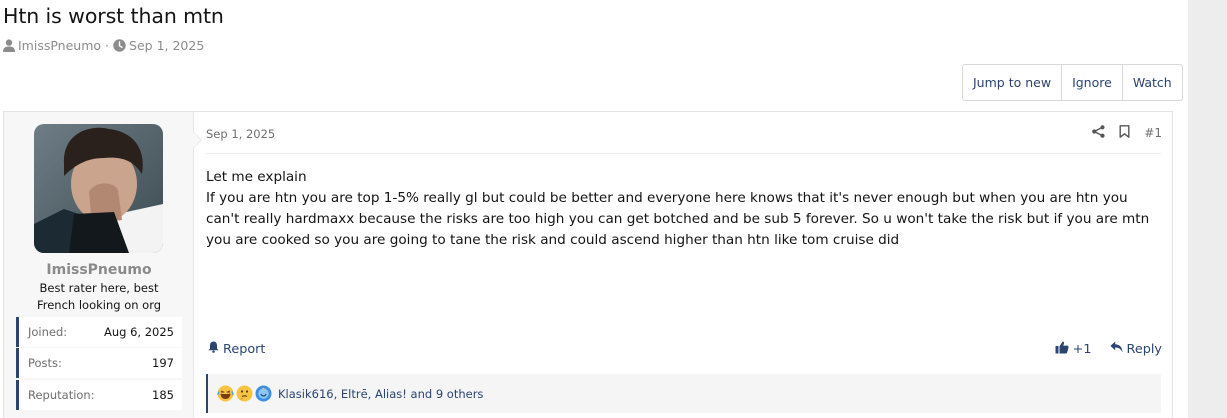 This screenshot has width=1227, height=418. What do you see at coordinates (9, 45) in the screenshot?
I see `user-icon` at bounding box center [9, 45].